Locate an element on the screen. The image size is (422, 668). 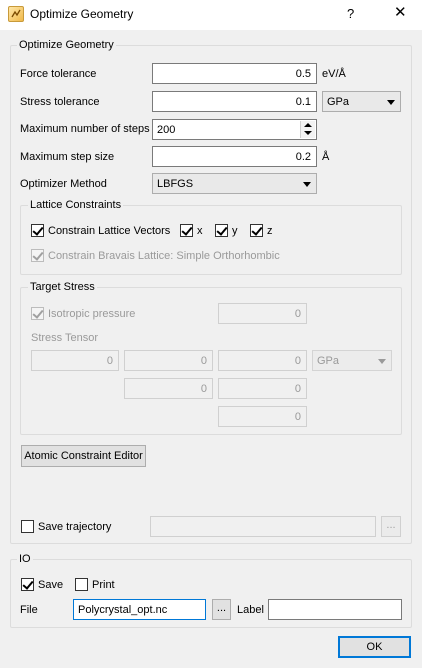
stress-tolerance-input: 0.1 is located at coordinates (234, 101).